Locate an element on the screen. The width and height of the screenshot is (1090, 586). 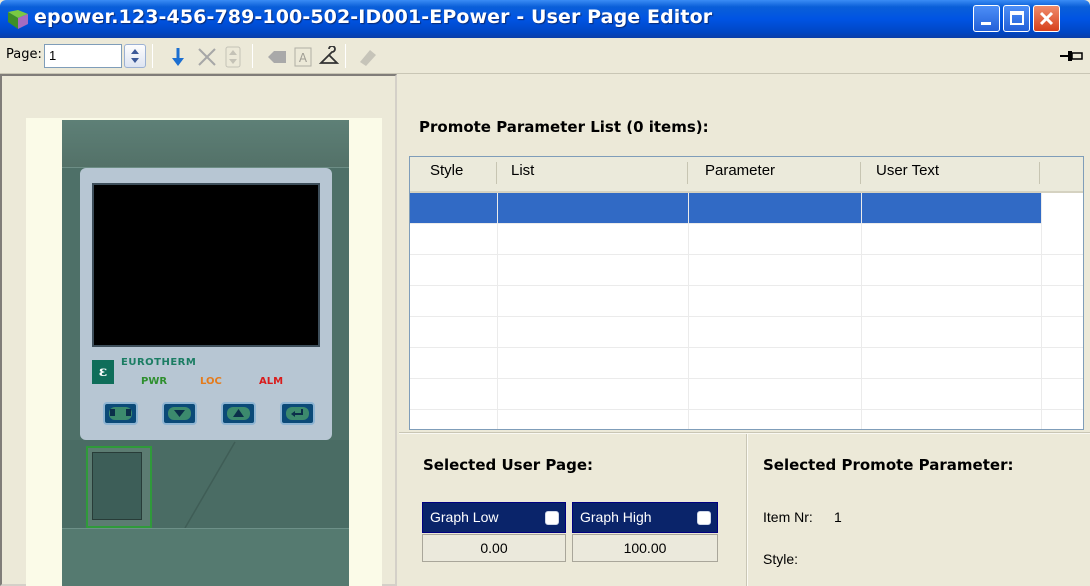
graph-low-toggle: Graph Low is located at coordinates (494, 517).